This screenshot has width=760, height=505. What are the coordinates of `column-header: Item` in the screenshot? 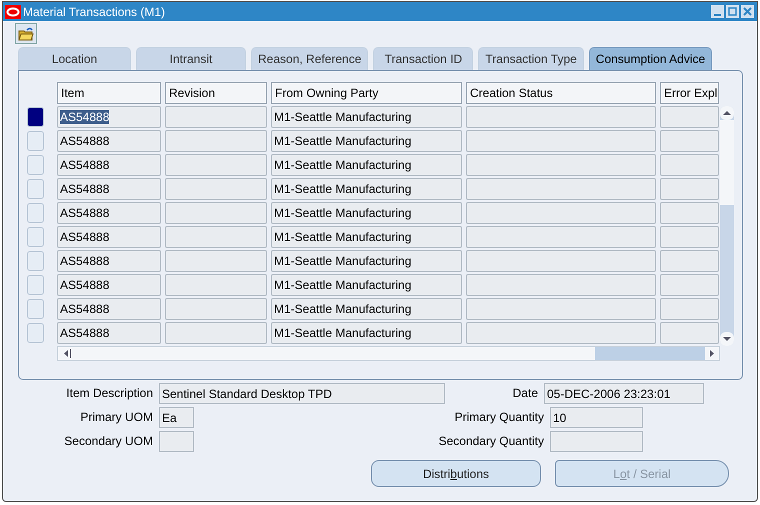 It's located at (109, 93).